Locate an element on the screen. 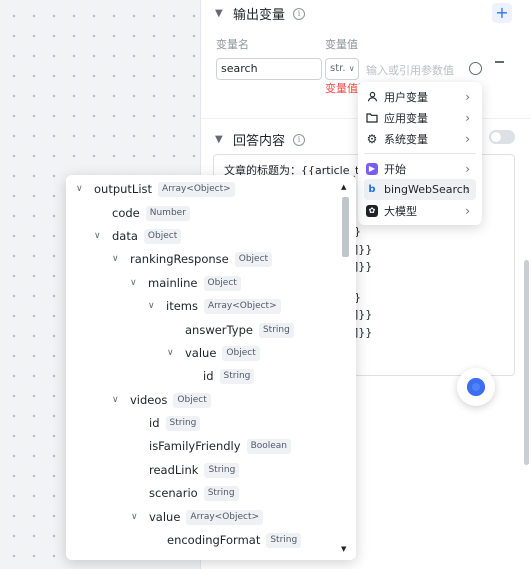 The height and width of the screenshot is (569, 531). stream-output-toggle is located at coordinates (502, 137).